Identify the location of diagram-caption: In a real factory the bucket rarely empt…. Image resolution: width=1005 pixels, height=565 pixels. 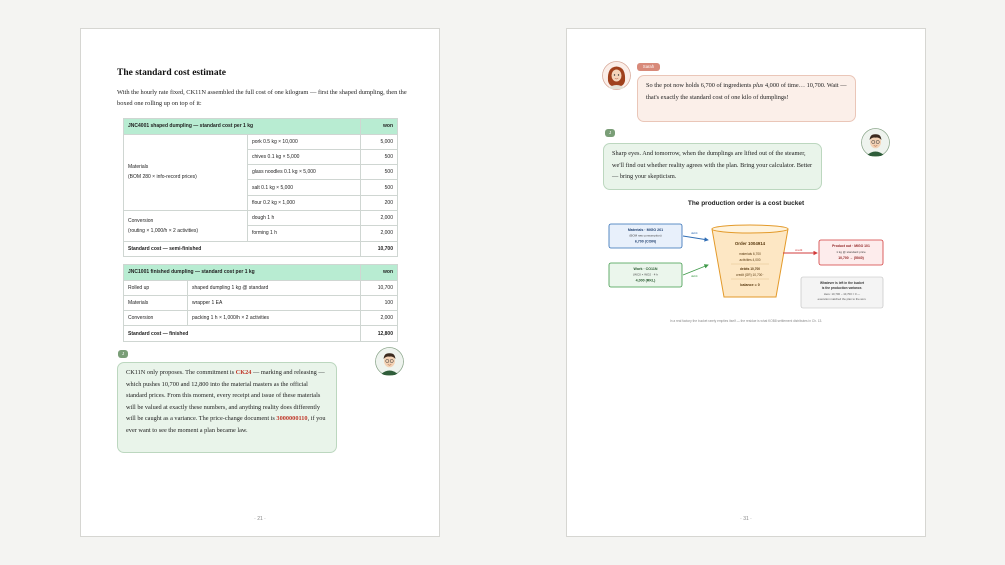
(746, 321).